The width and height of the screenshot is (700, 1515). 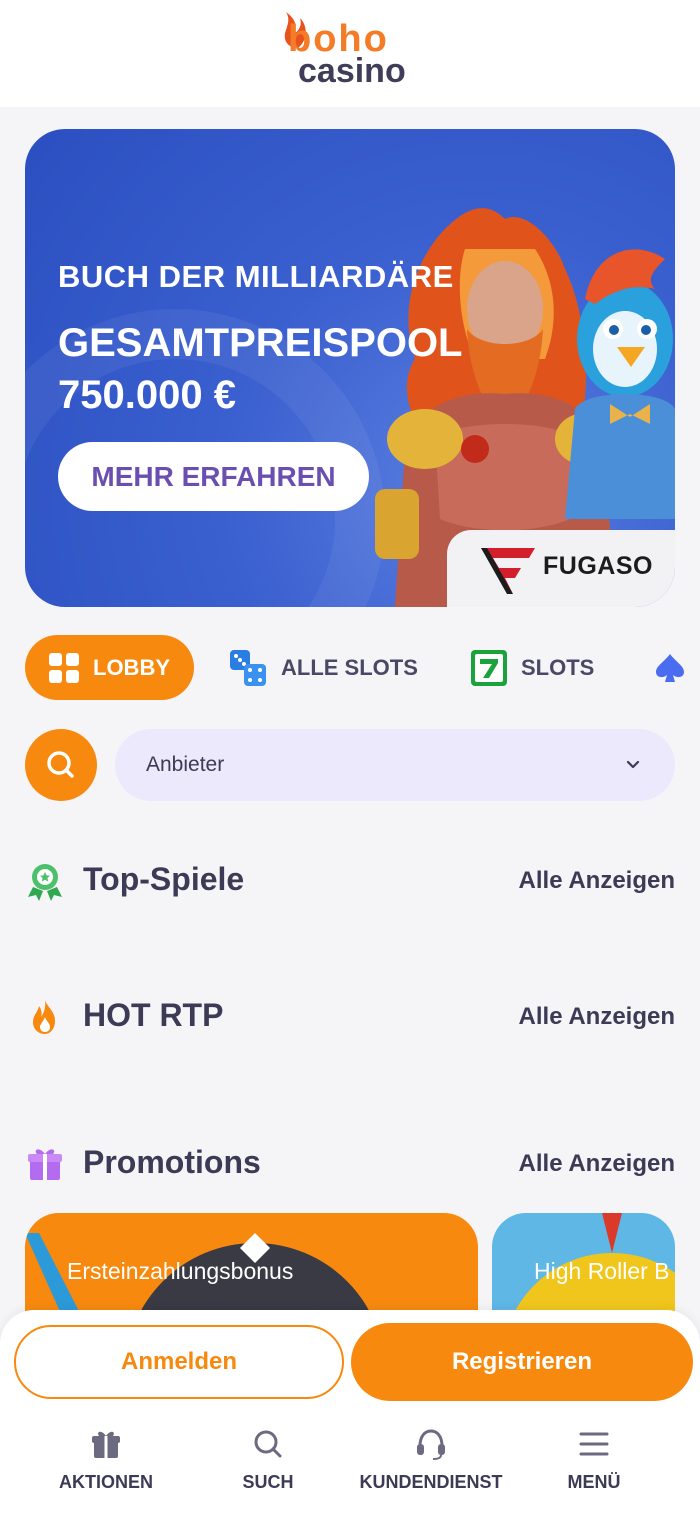 I want to click on section-promotions: Promotions Alle Anzeigen, so click(x=350, y=1163).